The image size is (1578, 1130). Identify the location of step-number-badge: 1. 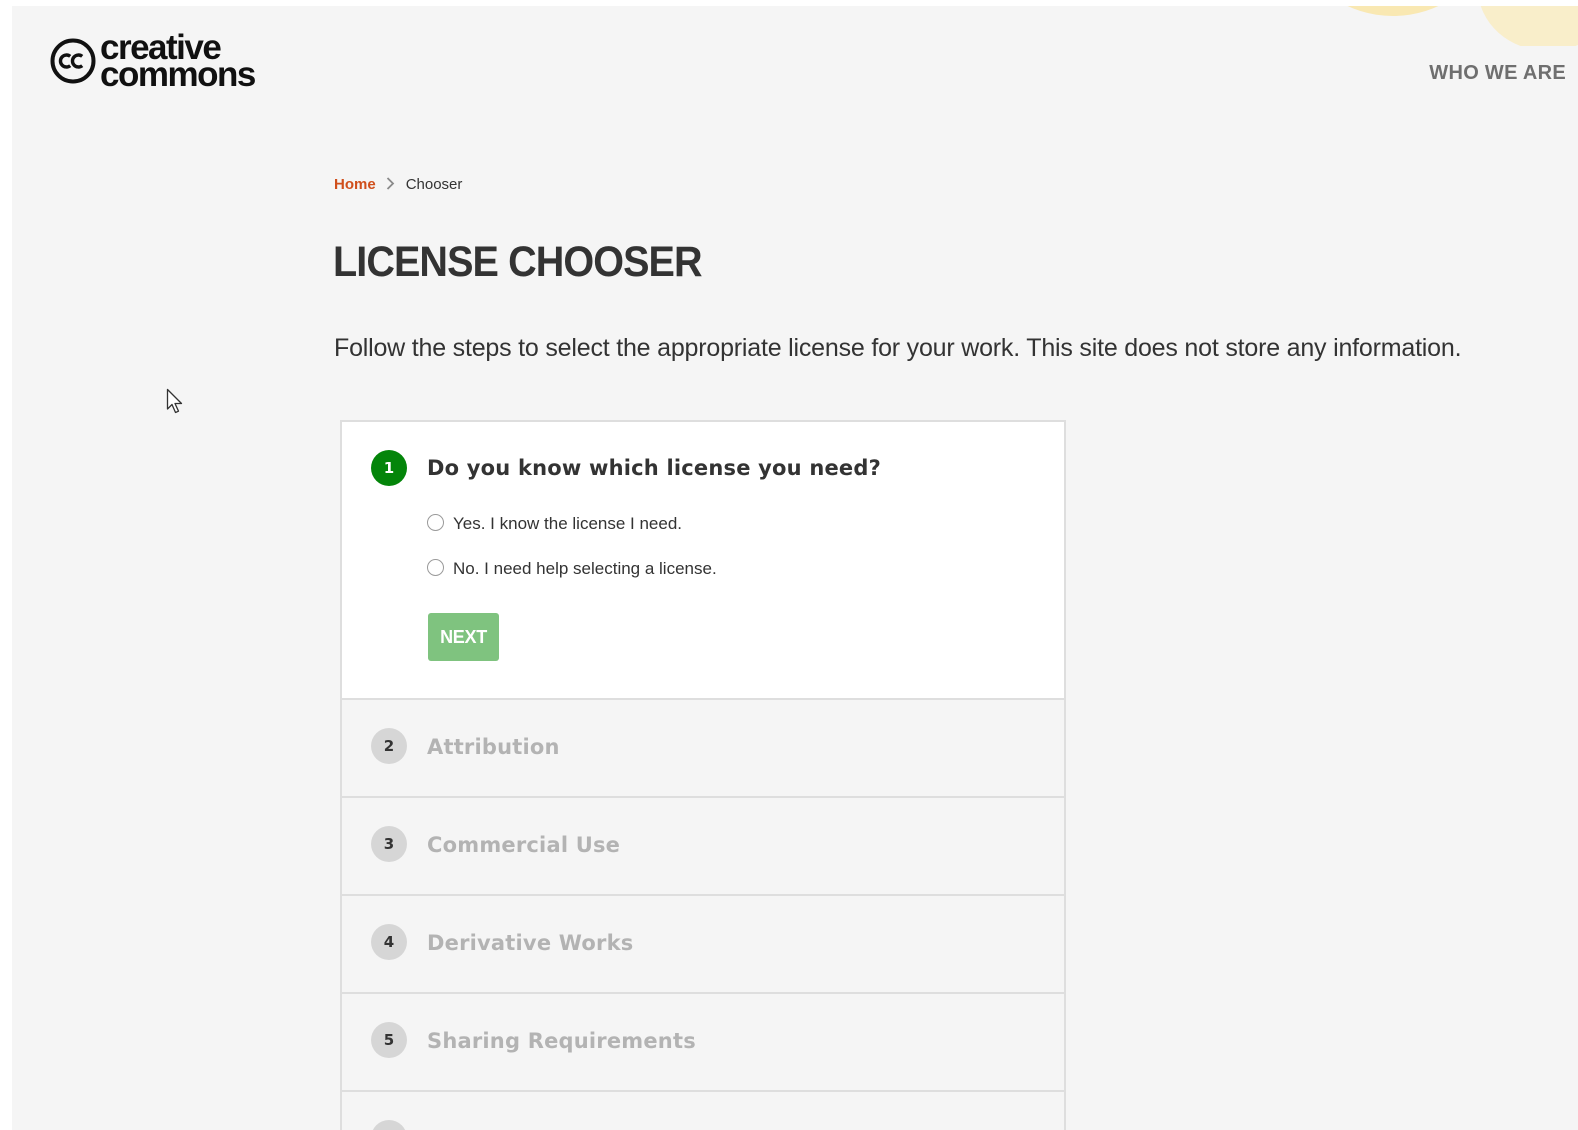
(389, 468).